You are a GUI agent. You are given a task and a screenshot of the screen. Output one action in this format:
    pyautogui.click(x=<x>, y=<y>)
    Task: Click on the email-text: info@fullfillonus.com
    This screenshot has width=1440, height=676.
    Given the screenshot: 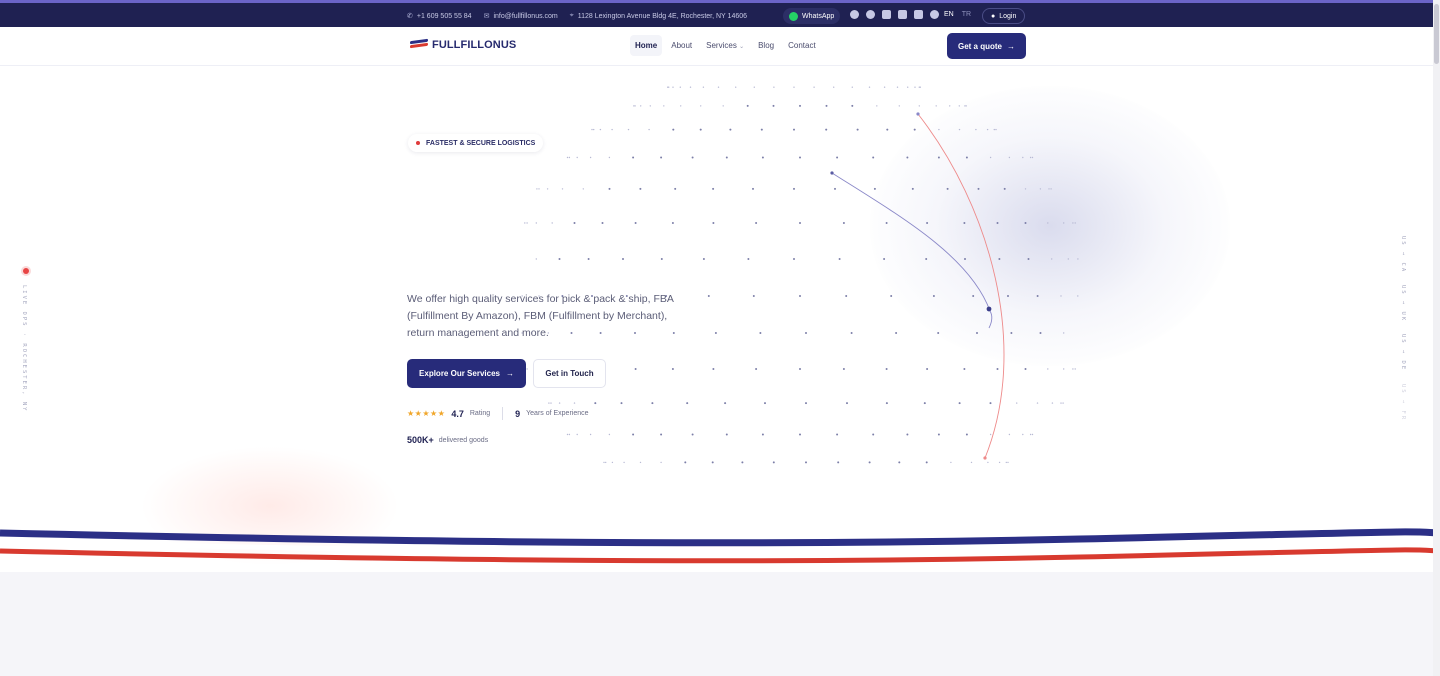 What is the action you would take?
    pyautogui.click(x=525, y=16)
    